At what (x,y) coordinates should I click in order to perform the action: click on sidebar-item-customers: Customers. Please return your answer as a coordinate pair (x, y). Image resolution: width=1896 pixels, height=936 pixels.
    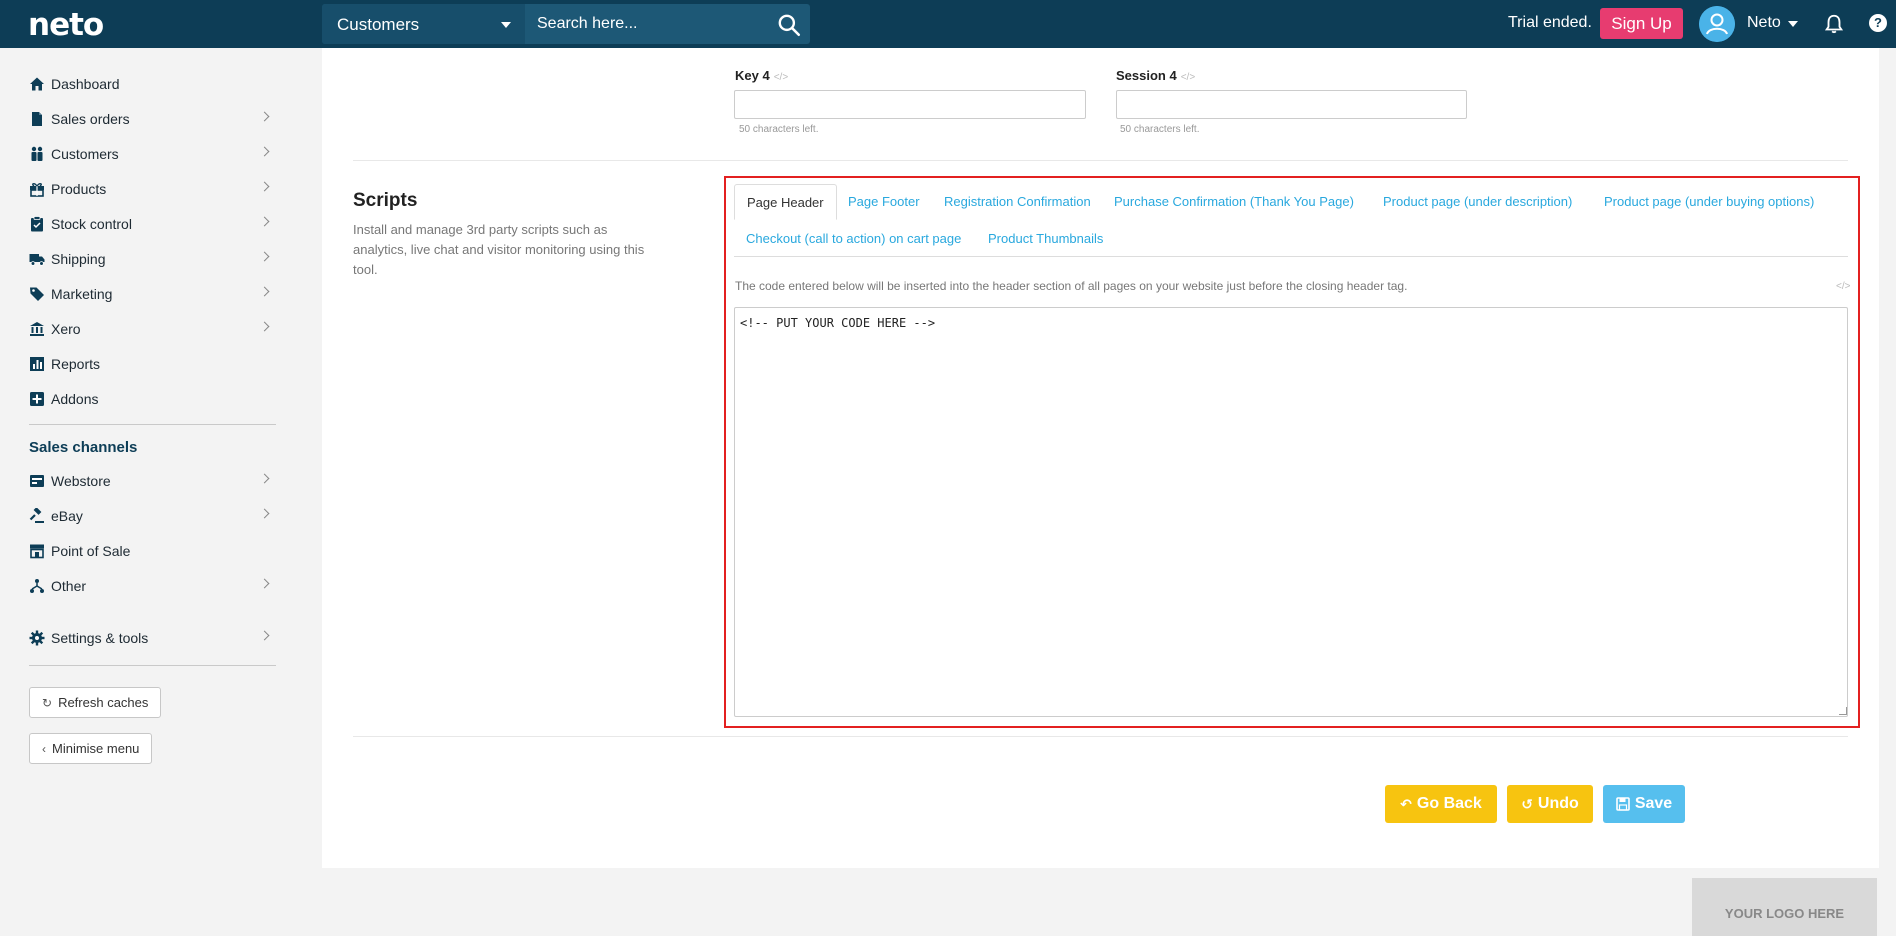
    Looking at the image, I should click on (152, 154).